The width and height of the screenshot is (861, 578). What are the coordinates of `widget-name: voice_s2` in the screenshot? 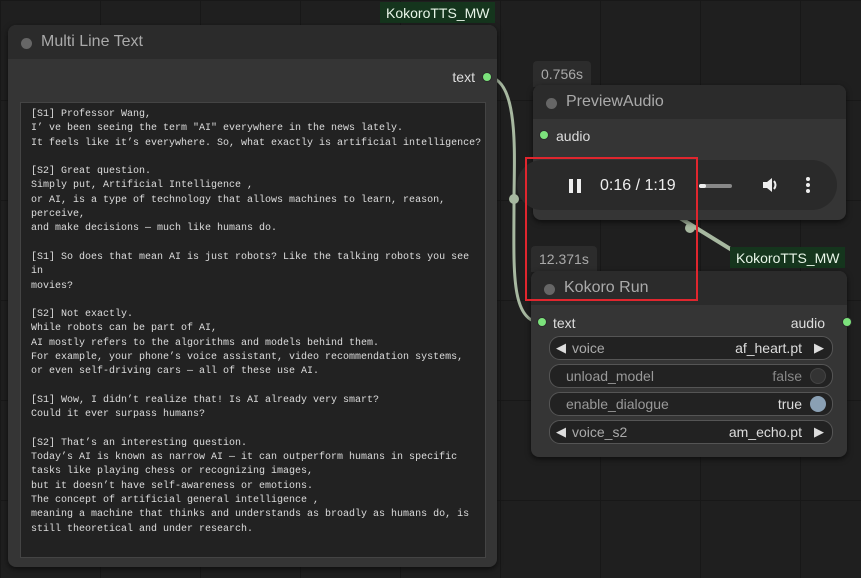 It's located at (600, 432).